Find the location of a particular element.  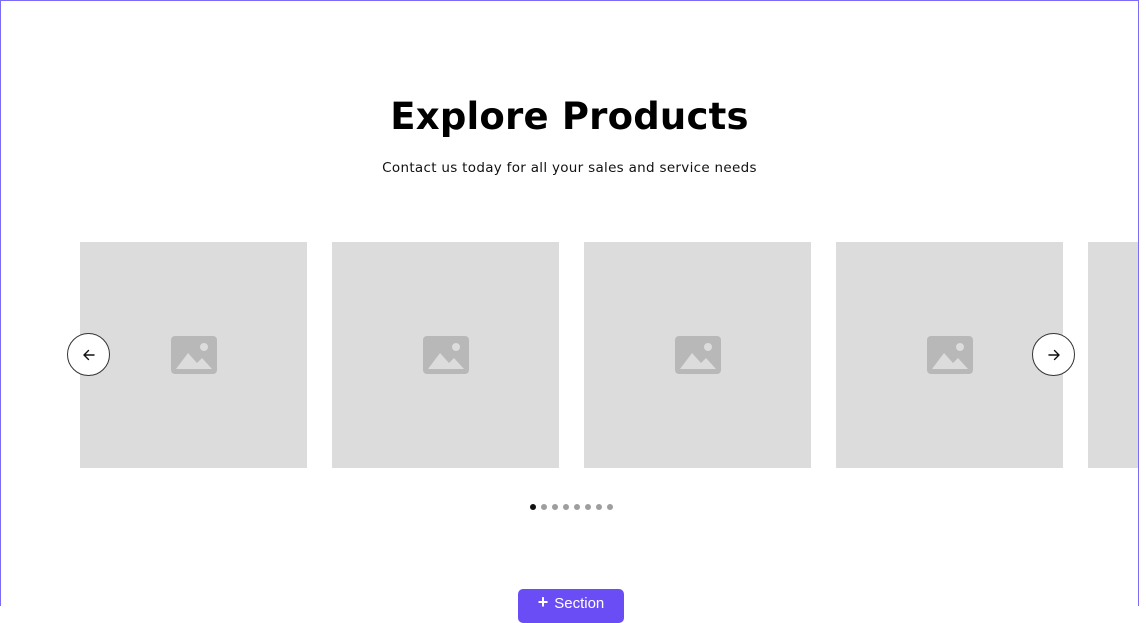

arrow-right-icon is located at coordinates (1053, 354).